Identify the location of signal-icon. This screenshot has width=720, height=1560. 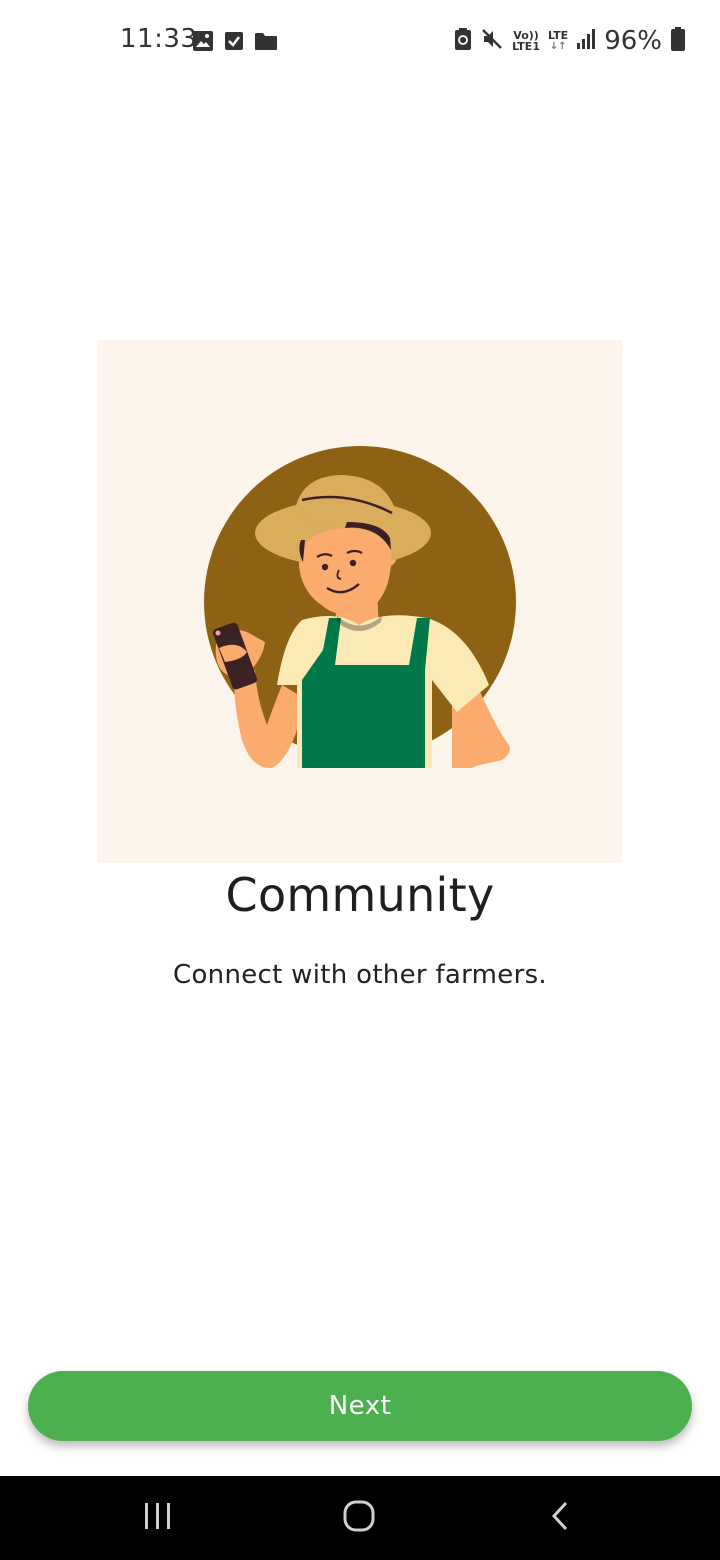
(586, 41).